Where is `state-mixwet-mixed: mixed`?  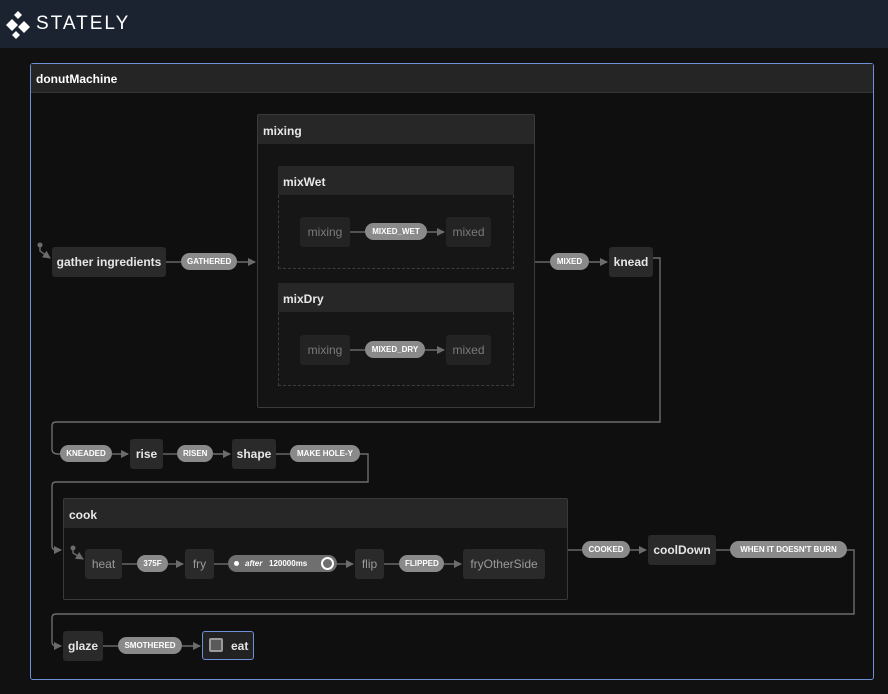 state-mixwet-mixed: mixed is located at coordinates (468, 232).